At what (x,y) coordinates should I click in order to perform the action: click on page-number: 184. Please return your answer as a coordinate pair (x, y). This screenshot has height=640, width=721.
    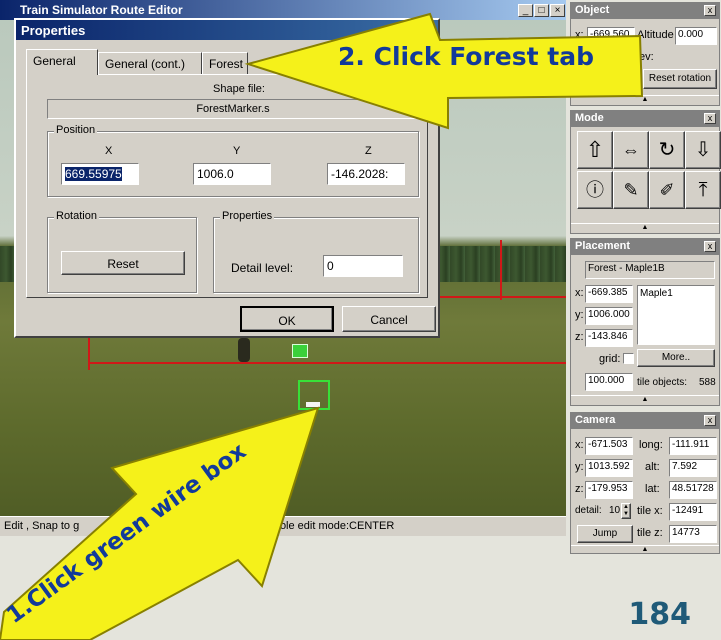
    Looking at the image, I should click on (659, 614).